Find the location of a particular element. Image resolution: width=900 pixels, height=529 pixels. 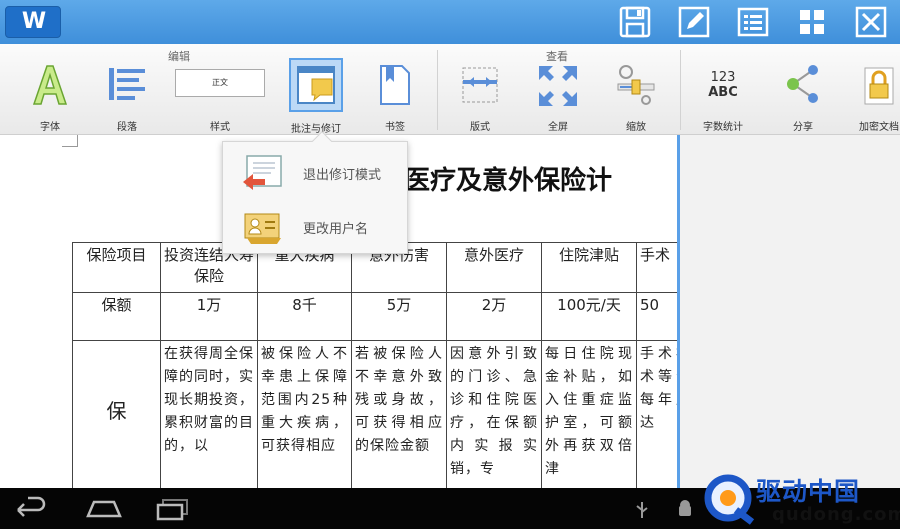

ribbon-zoom-button: 缩放 is located at coordinates (636, 96).